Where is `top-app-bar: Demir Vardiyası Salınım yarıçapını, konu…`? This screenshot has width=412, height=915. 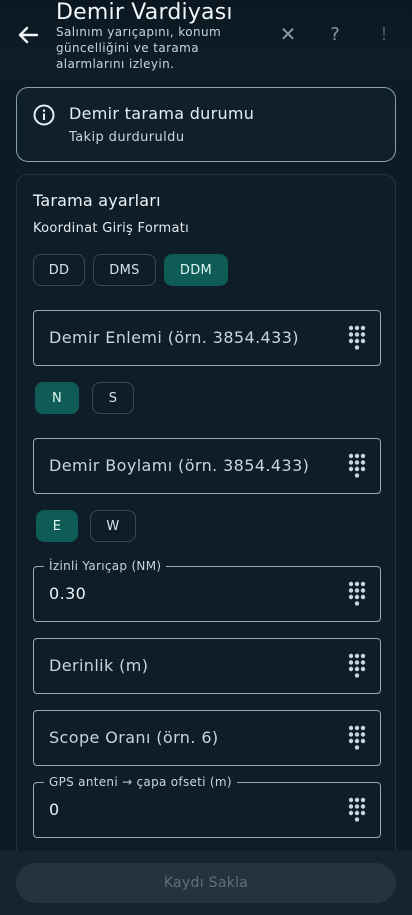 top-app-bar: Demir Vardiyası Salınım yarıçapını, konu… is located at coordinates (206, 37).